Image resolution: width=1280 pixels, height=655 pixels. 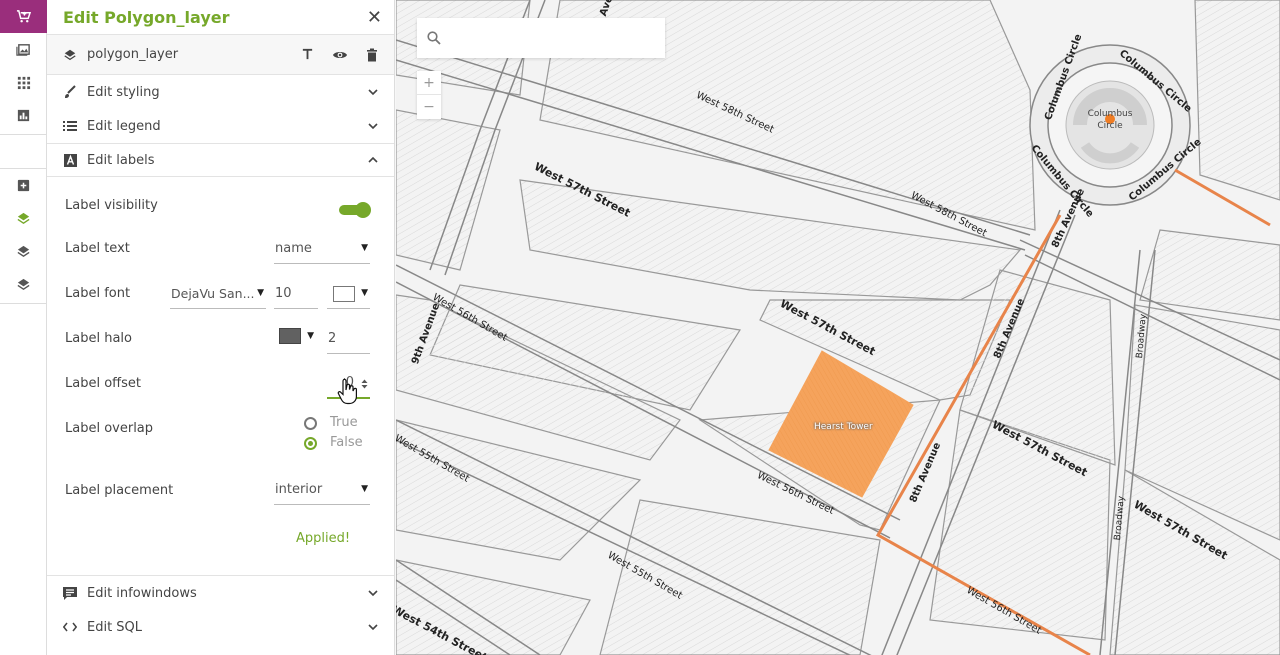 I want to click on cart-icon, so click(x=23, y=16).